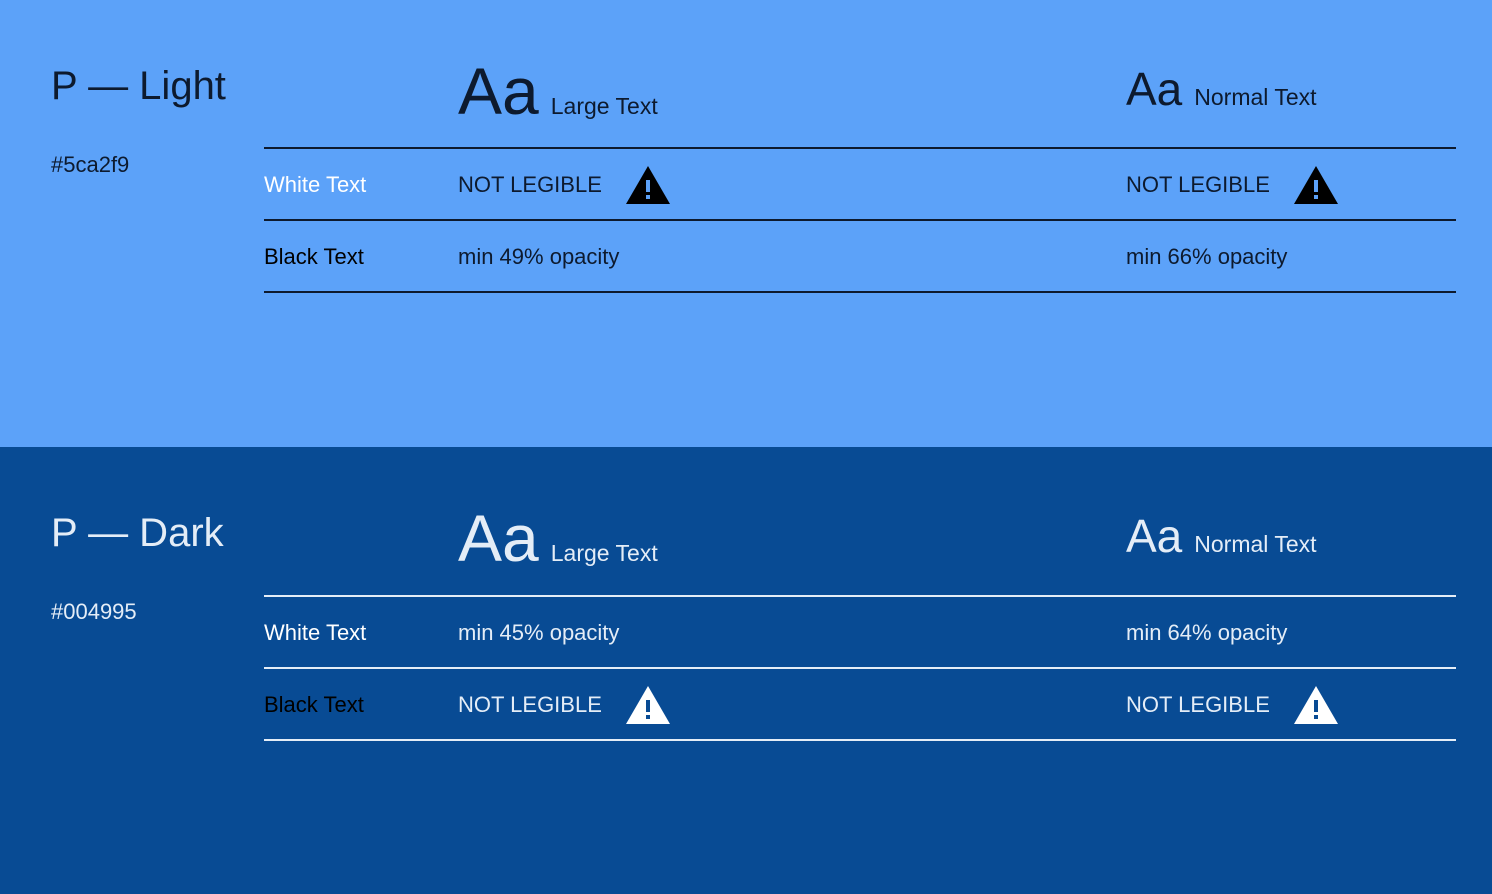 The width and height of the screenshot is (1492, 894). What do you see at coordinates (746, 705) in the screenshot?
I see `black-text-row: Black Text NOT LEGIBLE NOT LEGIBLE` at bounding box center [746, 705].